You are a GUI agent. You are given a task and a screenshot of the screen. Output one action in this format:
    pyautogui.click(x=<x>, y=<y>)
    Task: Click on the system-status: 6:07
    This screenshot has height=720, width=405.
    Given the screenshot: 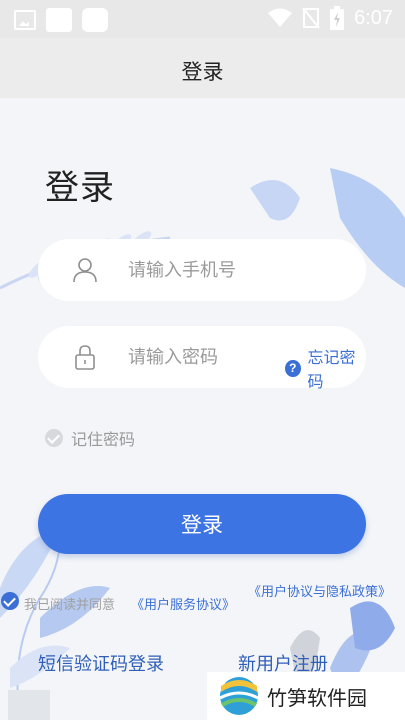 What is the action you would take?
    pyautogui.click(x=330, y=18)
    